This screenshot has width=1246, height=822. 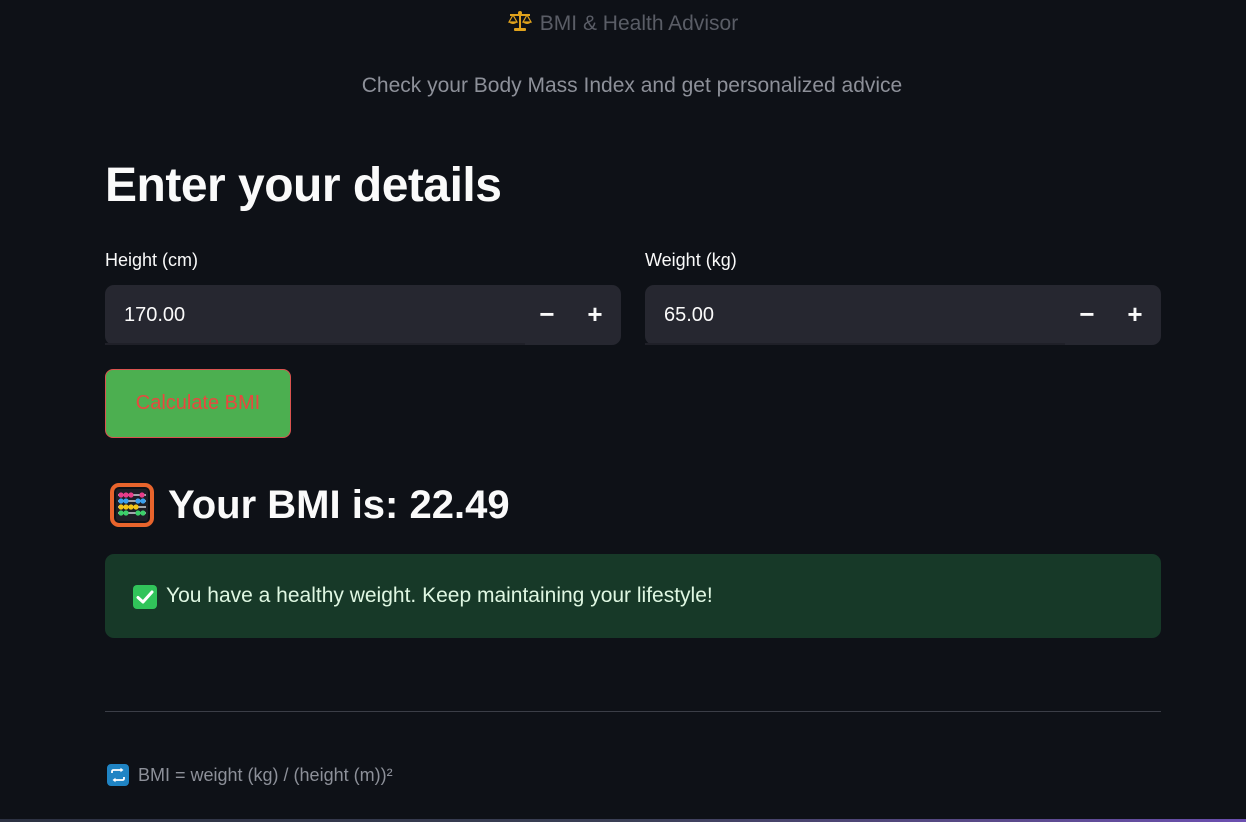 What do you see at coordinates (363, 315) in the screenshot?
I see `height-input: 170.00 − +` at bounding box center [363, 315].